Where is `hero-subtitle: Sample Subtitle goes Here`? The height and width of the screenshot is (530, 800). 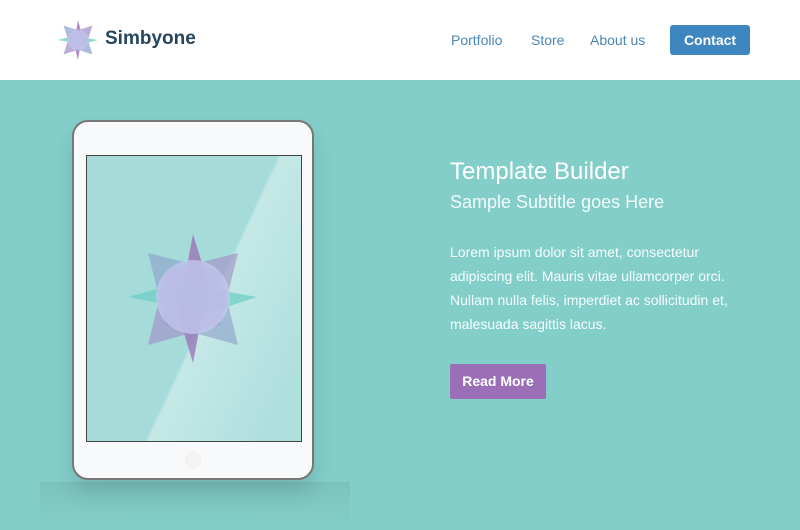 hero-subtitle: Sample Subtitle goes Here is located at coordinates (557, 202).